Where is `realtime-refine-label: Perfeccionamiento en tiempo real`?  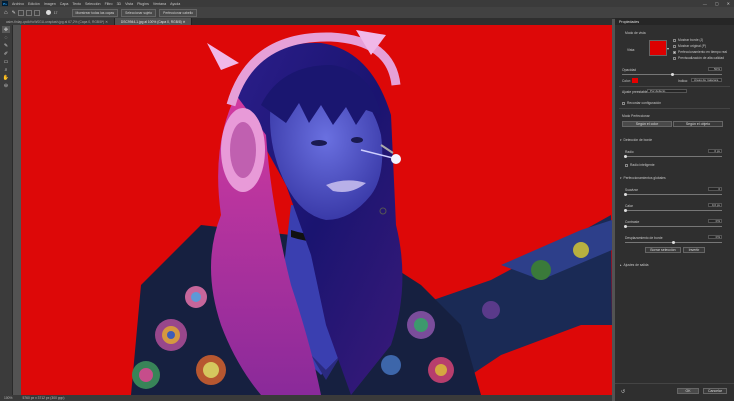
realtime-refine-label: Perfeccionamiento en tiempo real is located at coordinates (700, 52).